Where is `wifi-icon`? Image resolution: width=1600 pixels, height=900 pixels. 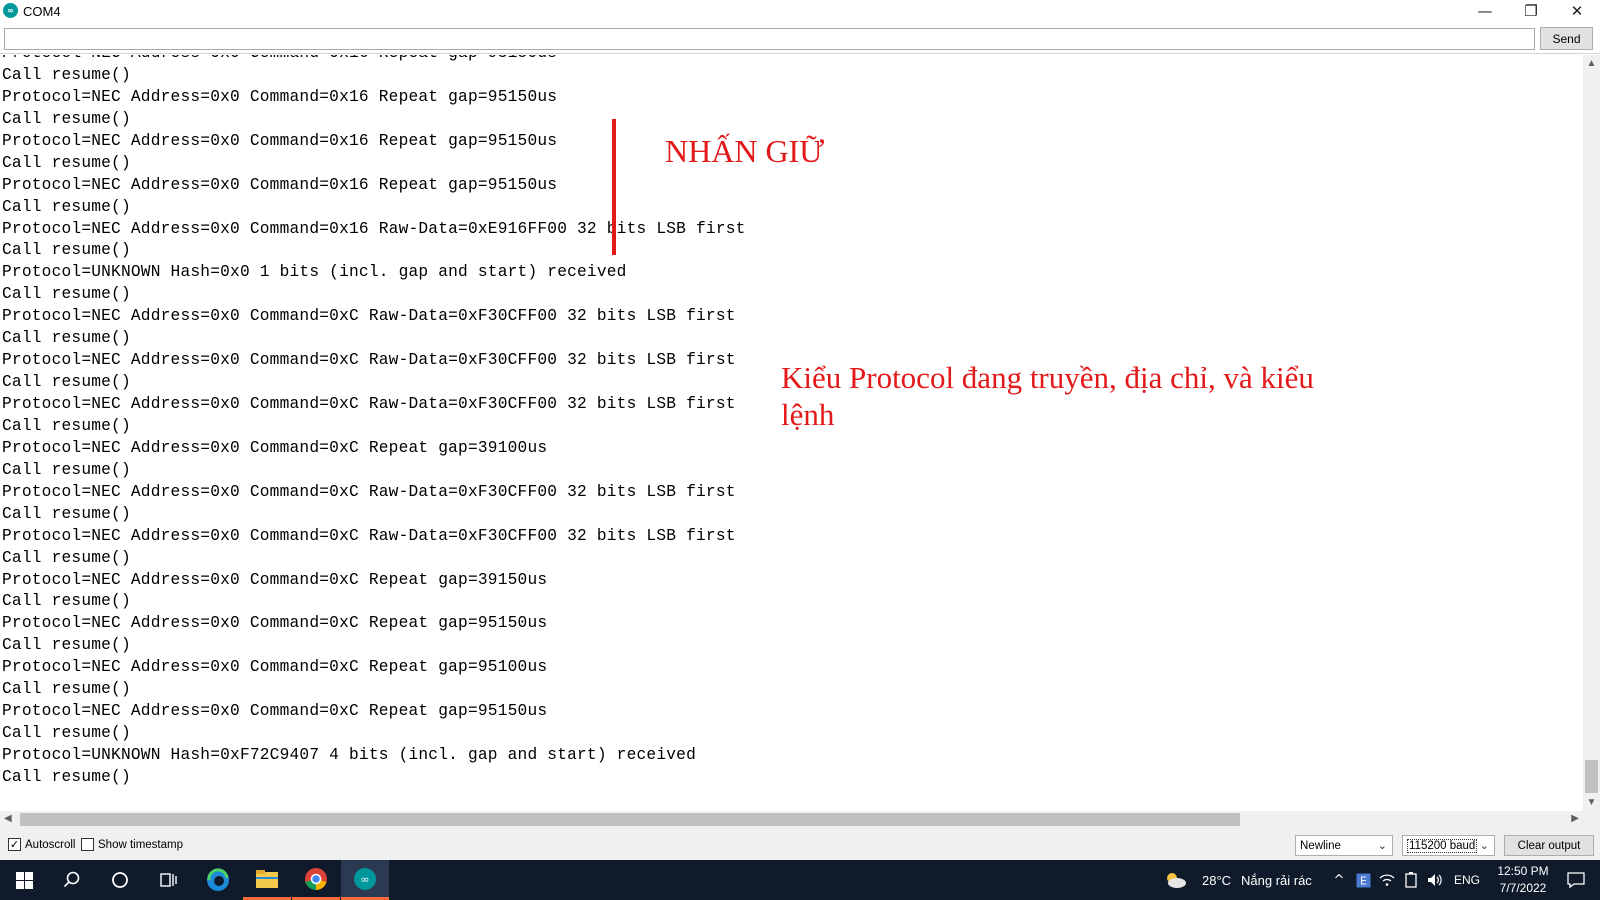 wifi-icon is located at coordinates (1387, 880).